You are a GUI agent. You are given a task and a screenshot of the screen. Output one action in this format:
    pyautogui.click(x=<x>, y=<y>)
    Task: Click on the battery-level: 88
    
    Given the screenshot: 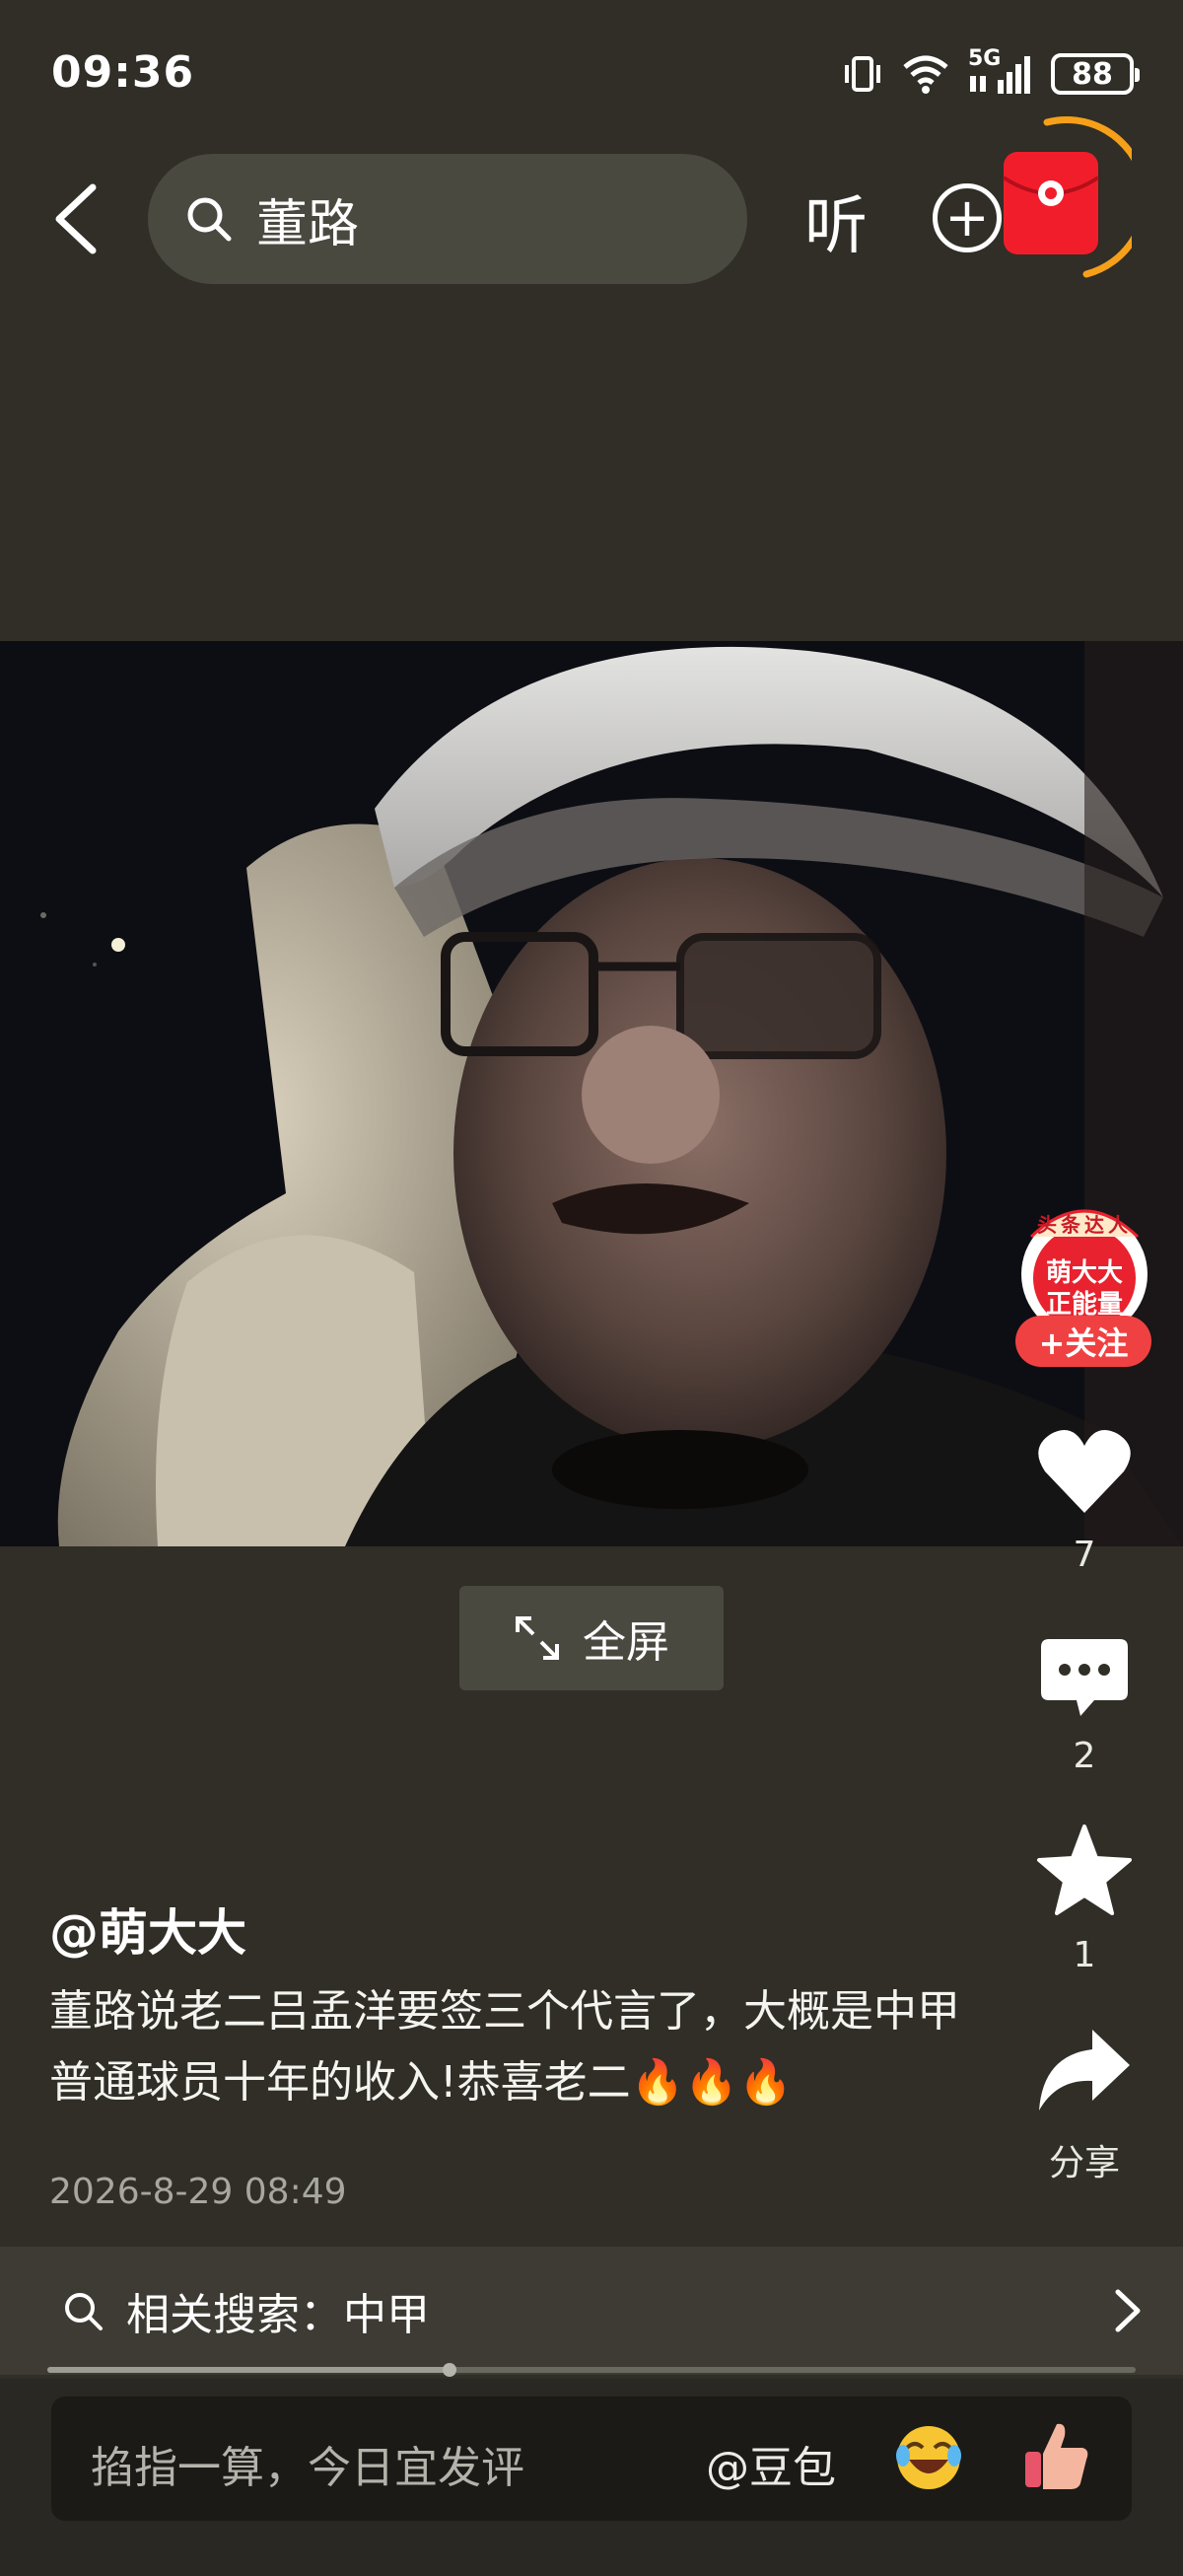 What is the action you would take?
    pyautogui.click(x=1092, y=74)
    